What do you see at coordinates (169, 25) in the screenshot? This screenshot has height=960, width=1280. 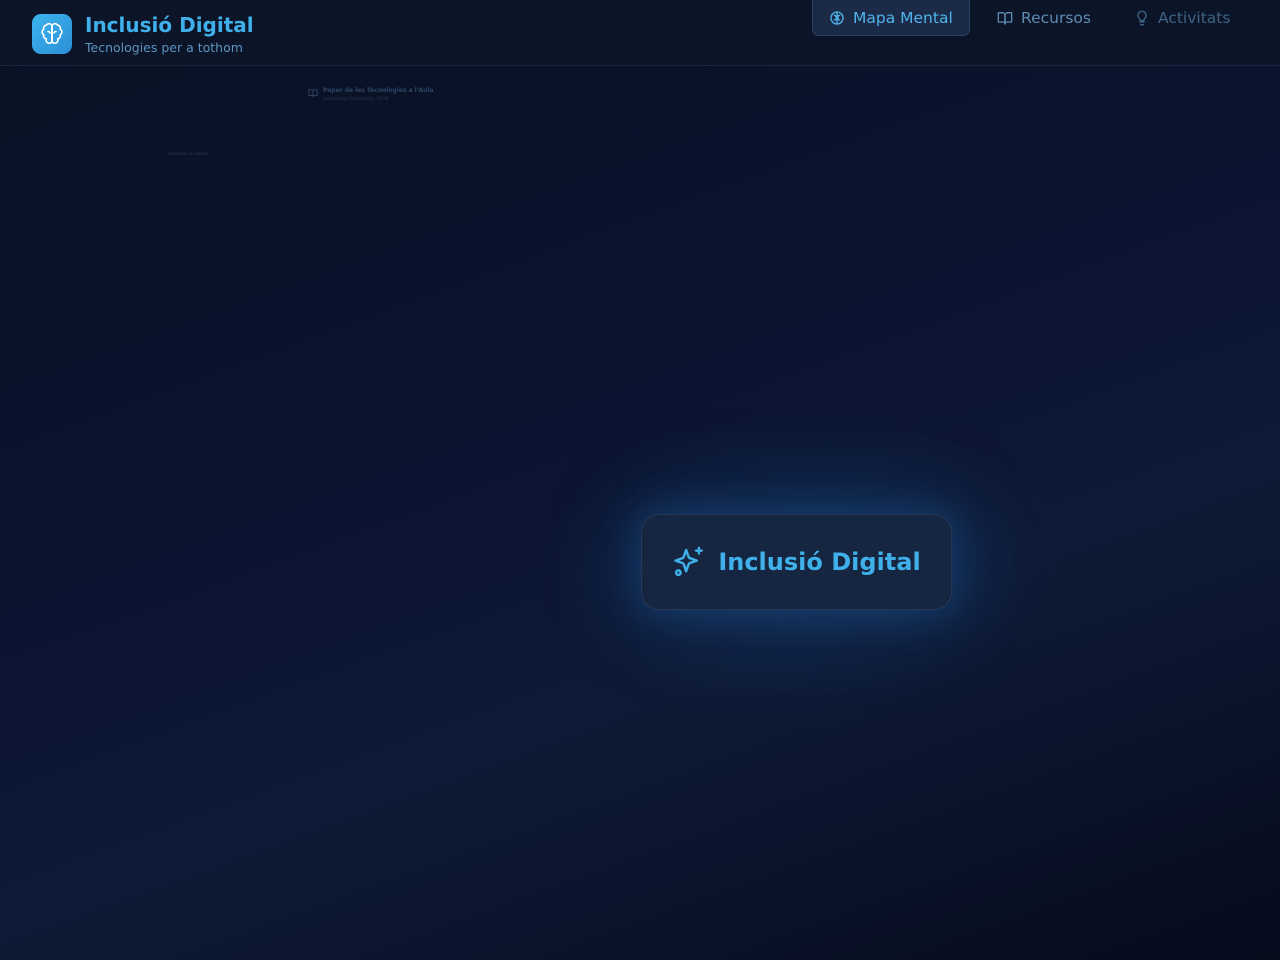 I see `app-title: Inclusió Digital` at bounding box center [169, 25].